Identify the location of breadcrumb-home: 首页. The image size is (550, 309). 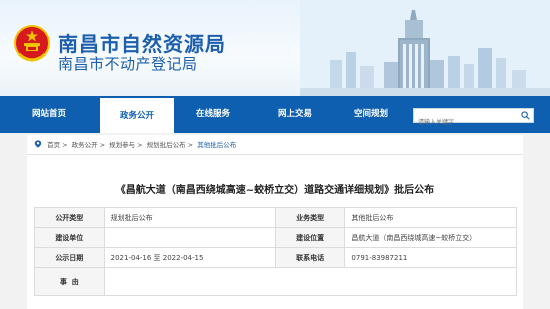
(53, 145).